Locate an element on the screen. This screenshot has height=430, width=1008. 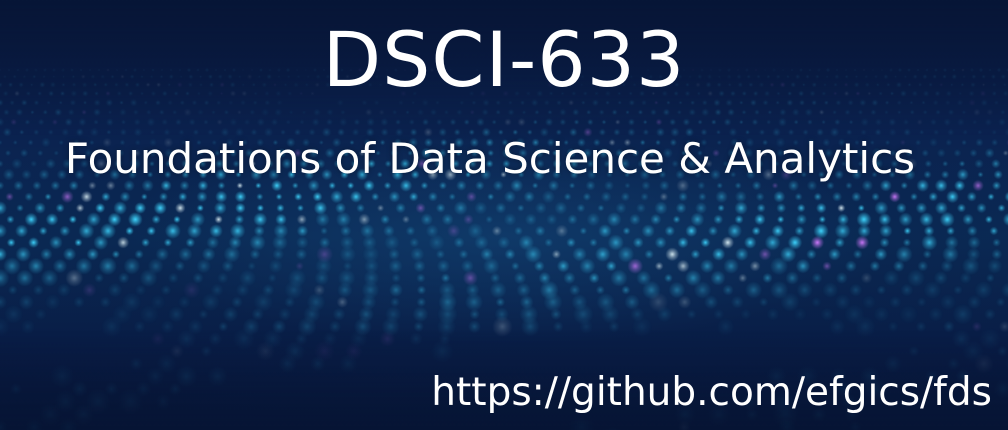
course-code-title: DSCI-633 is located at coordinates (504, 59).